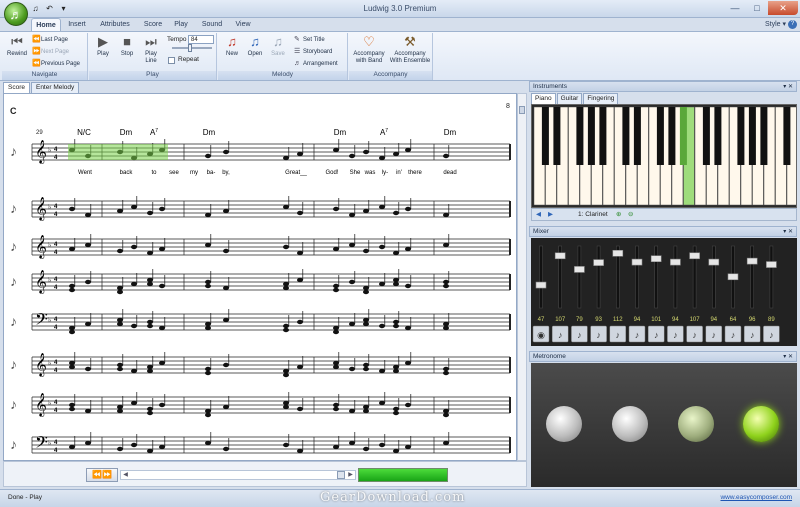 This screenshot has width=800, height=507. What do you see at coordinates (194, 173) in the screenshot?
I see `lyric-word: my` at bounding box center [194, 173].